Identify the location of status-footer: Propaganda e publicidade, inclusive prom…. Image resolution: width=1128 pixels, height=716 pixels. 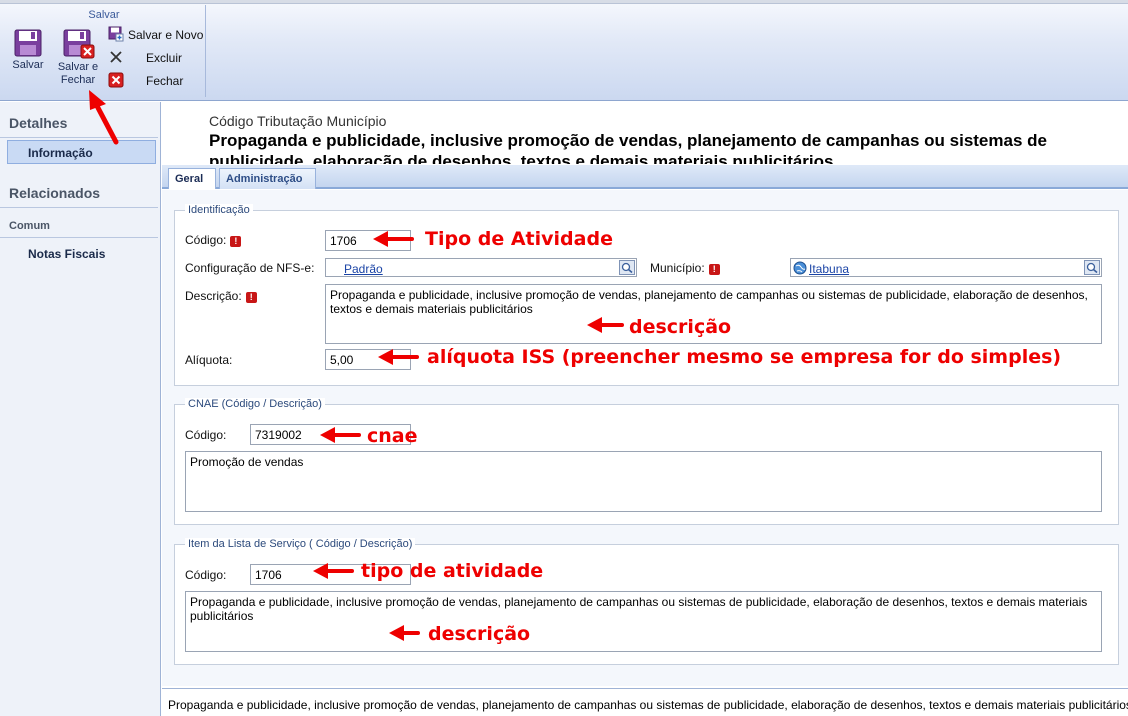
(645, 702).